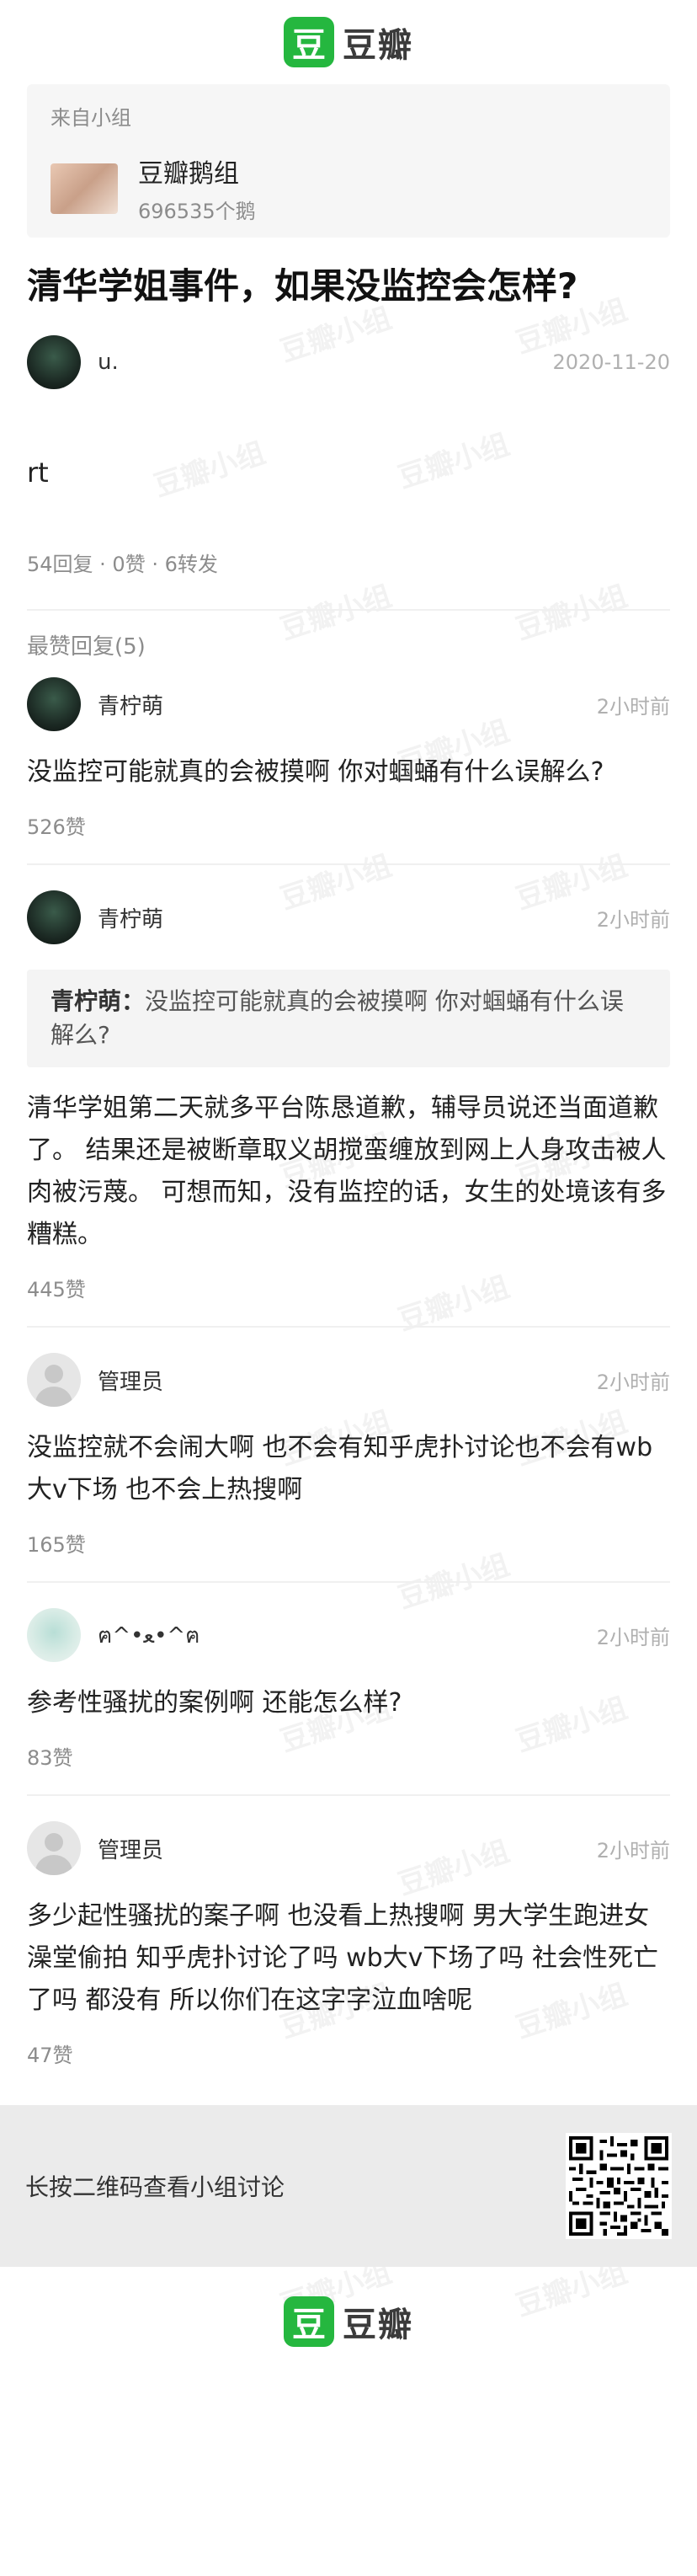  Describe the element at coordinates (50, 2055) in the screenshot. I see `reply-likes: 47赞` at that location.